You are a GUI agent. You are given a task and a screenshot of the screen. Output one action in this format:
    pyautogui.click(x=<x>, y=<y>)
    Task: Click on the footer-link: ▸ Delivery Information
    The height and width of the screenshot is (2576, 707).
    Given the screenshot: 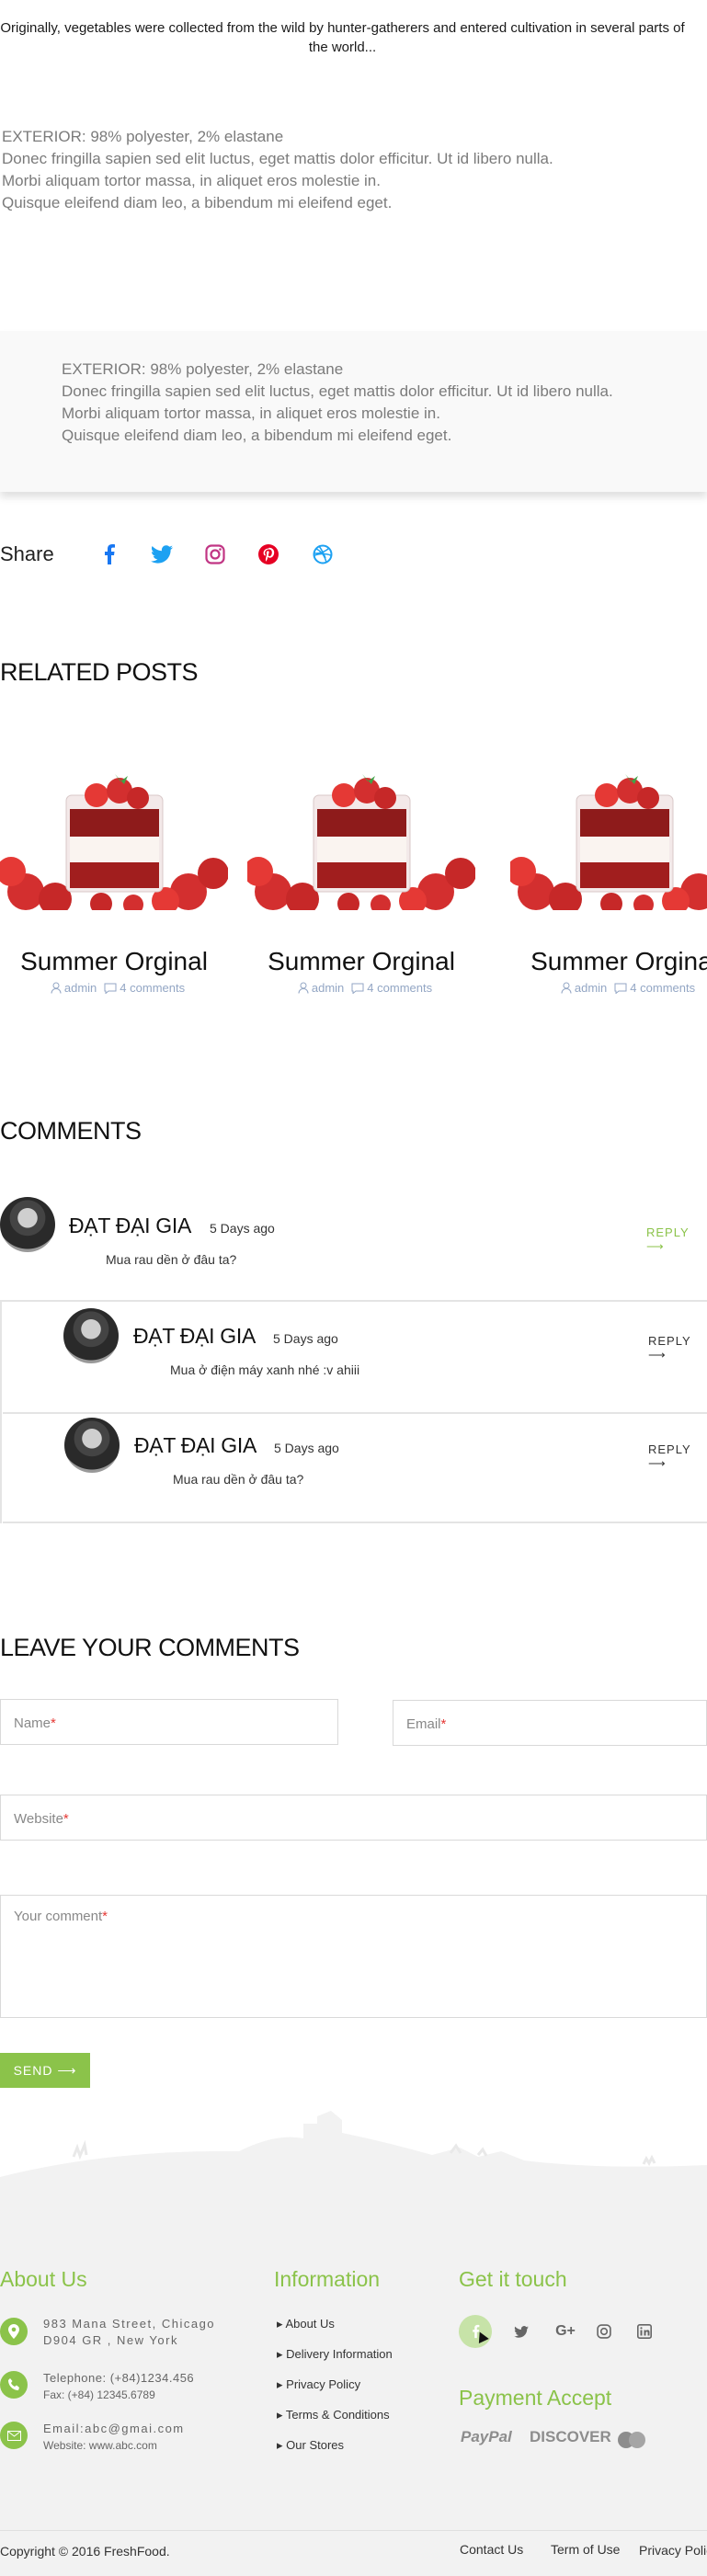 What is the action you would take?
    pyautogui.click(x=335, y=2354)
    